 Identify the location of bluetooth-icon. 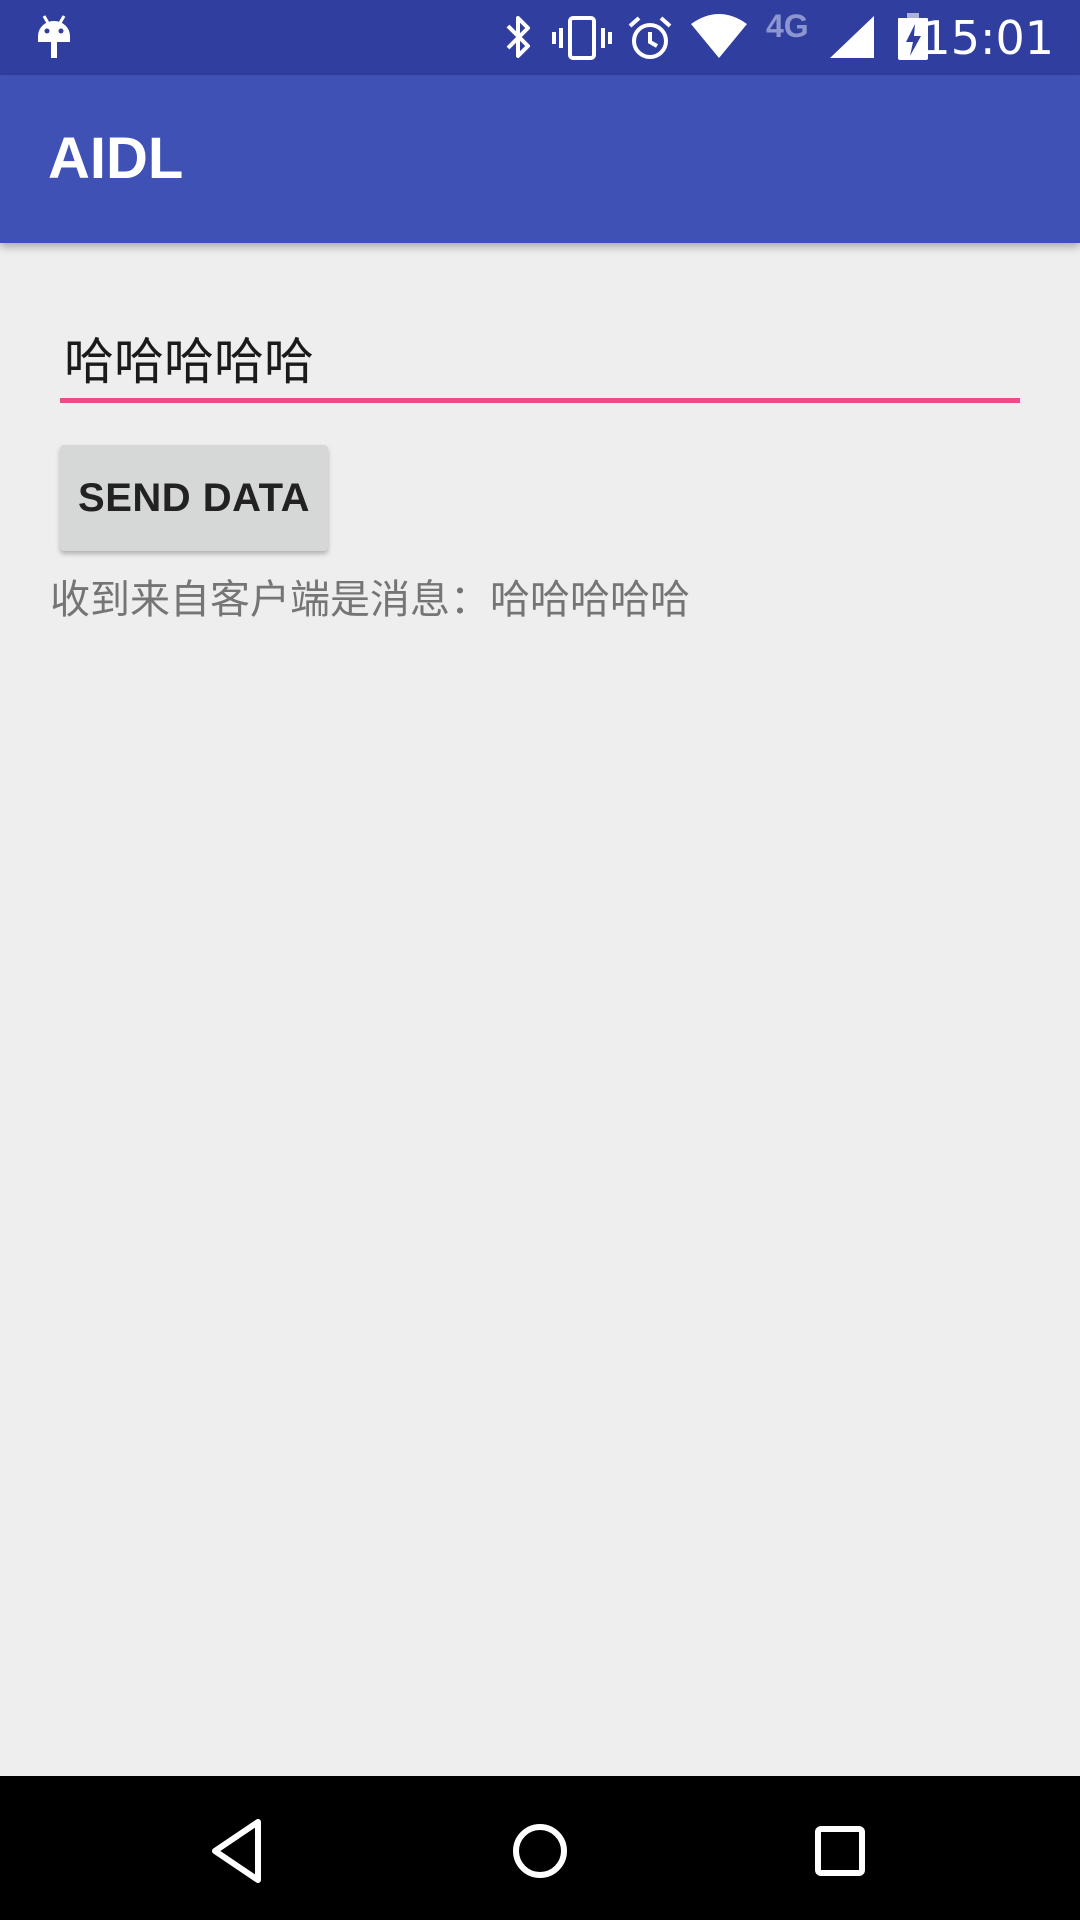
(518, 37).